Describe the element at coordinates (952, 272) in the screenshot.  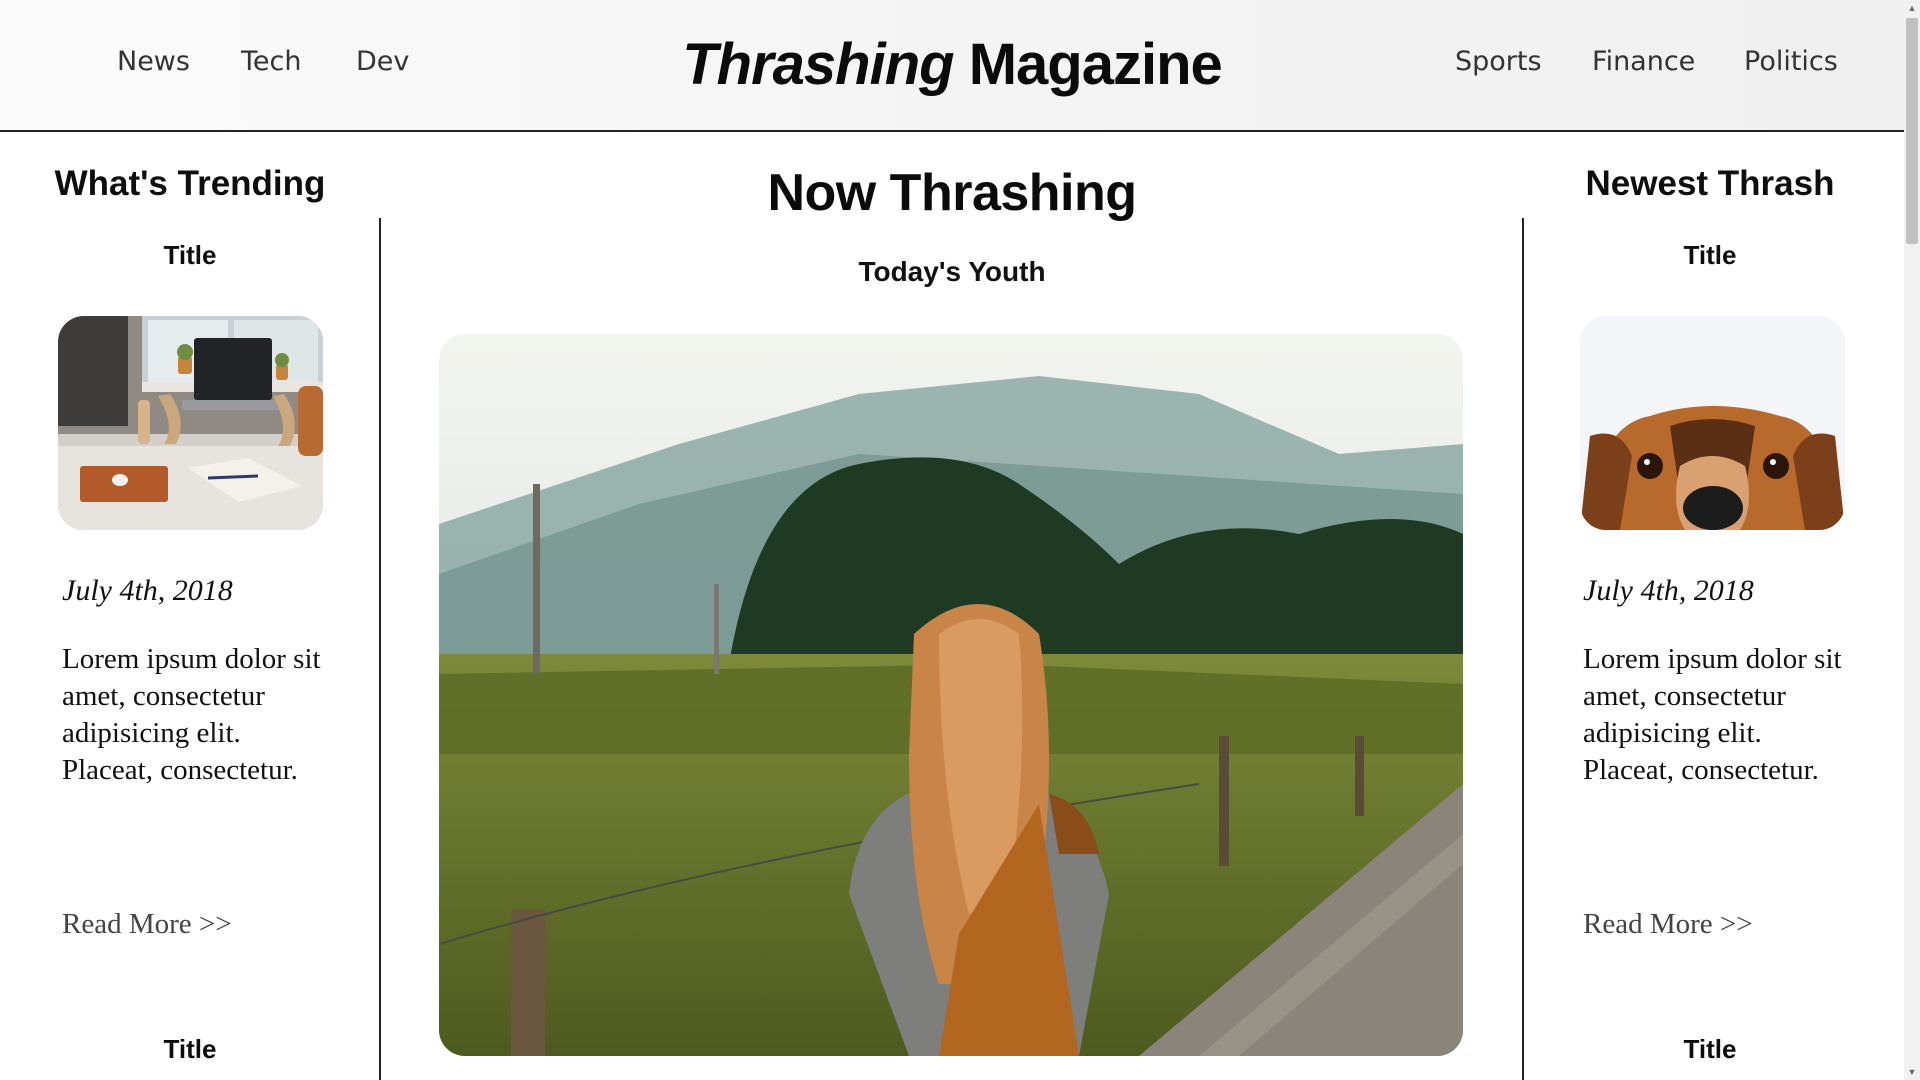
I see `featured-subheading: Today's Youth` at that location.